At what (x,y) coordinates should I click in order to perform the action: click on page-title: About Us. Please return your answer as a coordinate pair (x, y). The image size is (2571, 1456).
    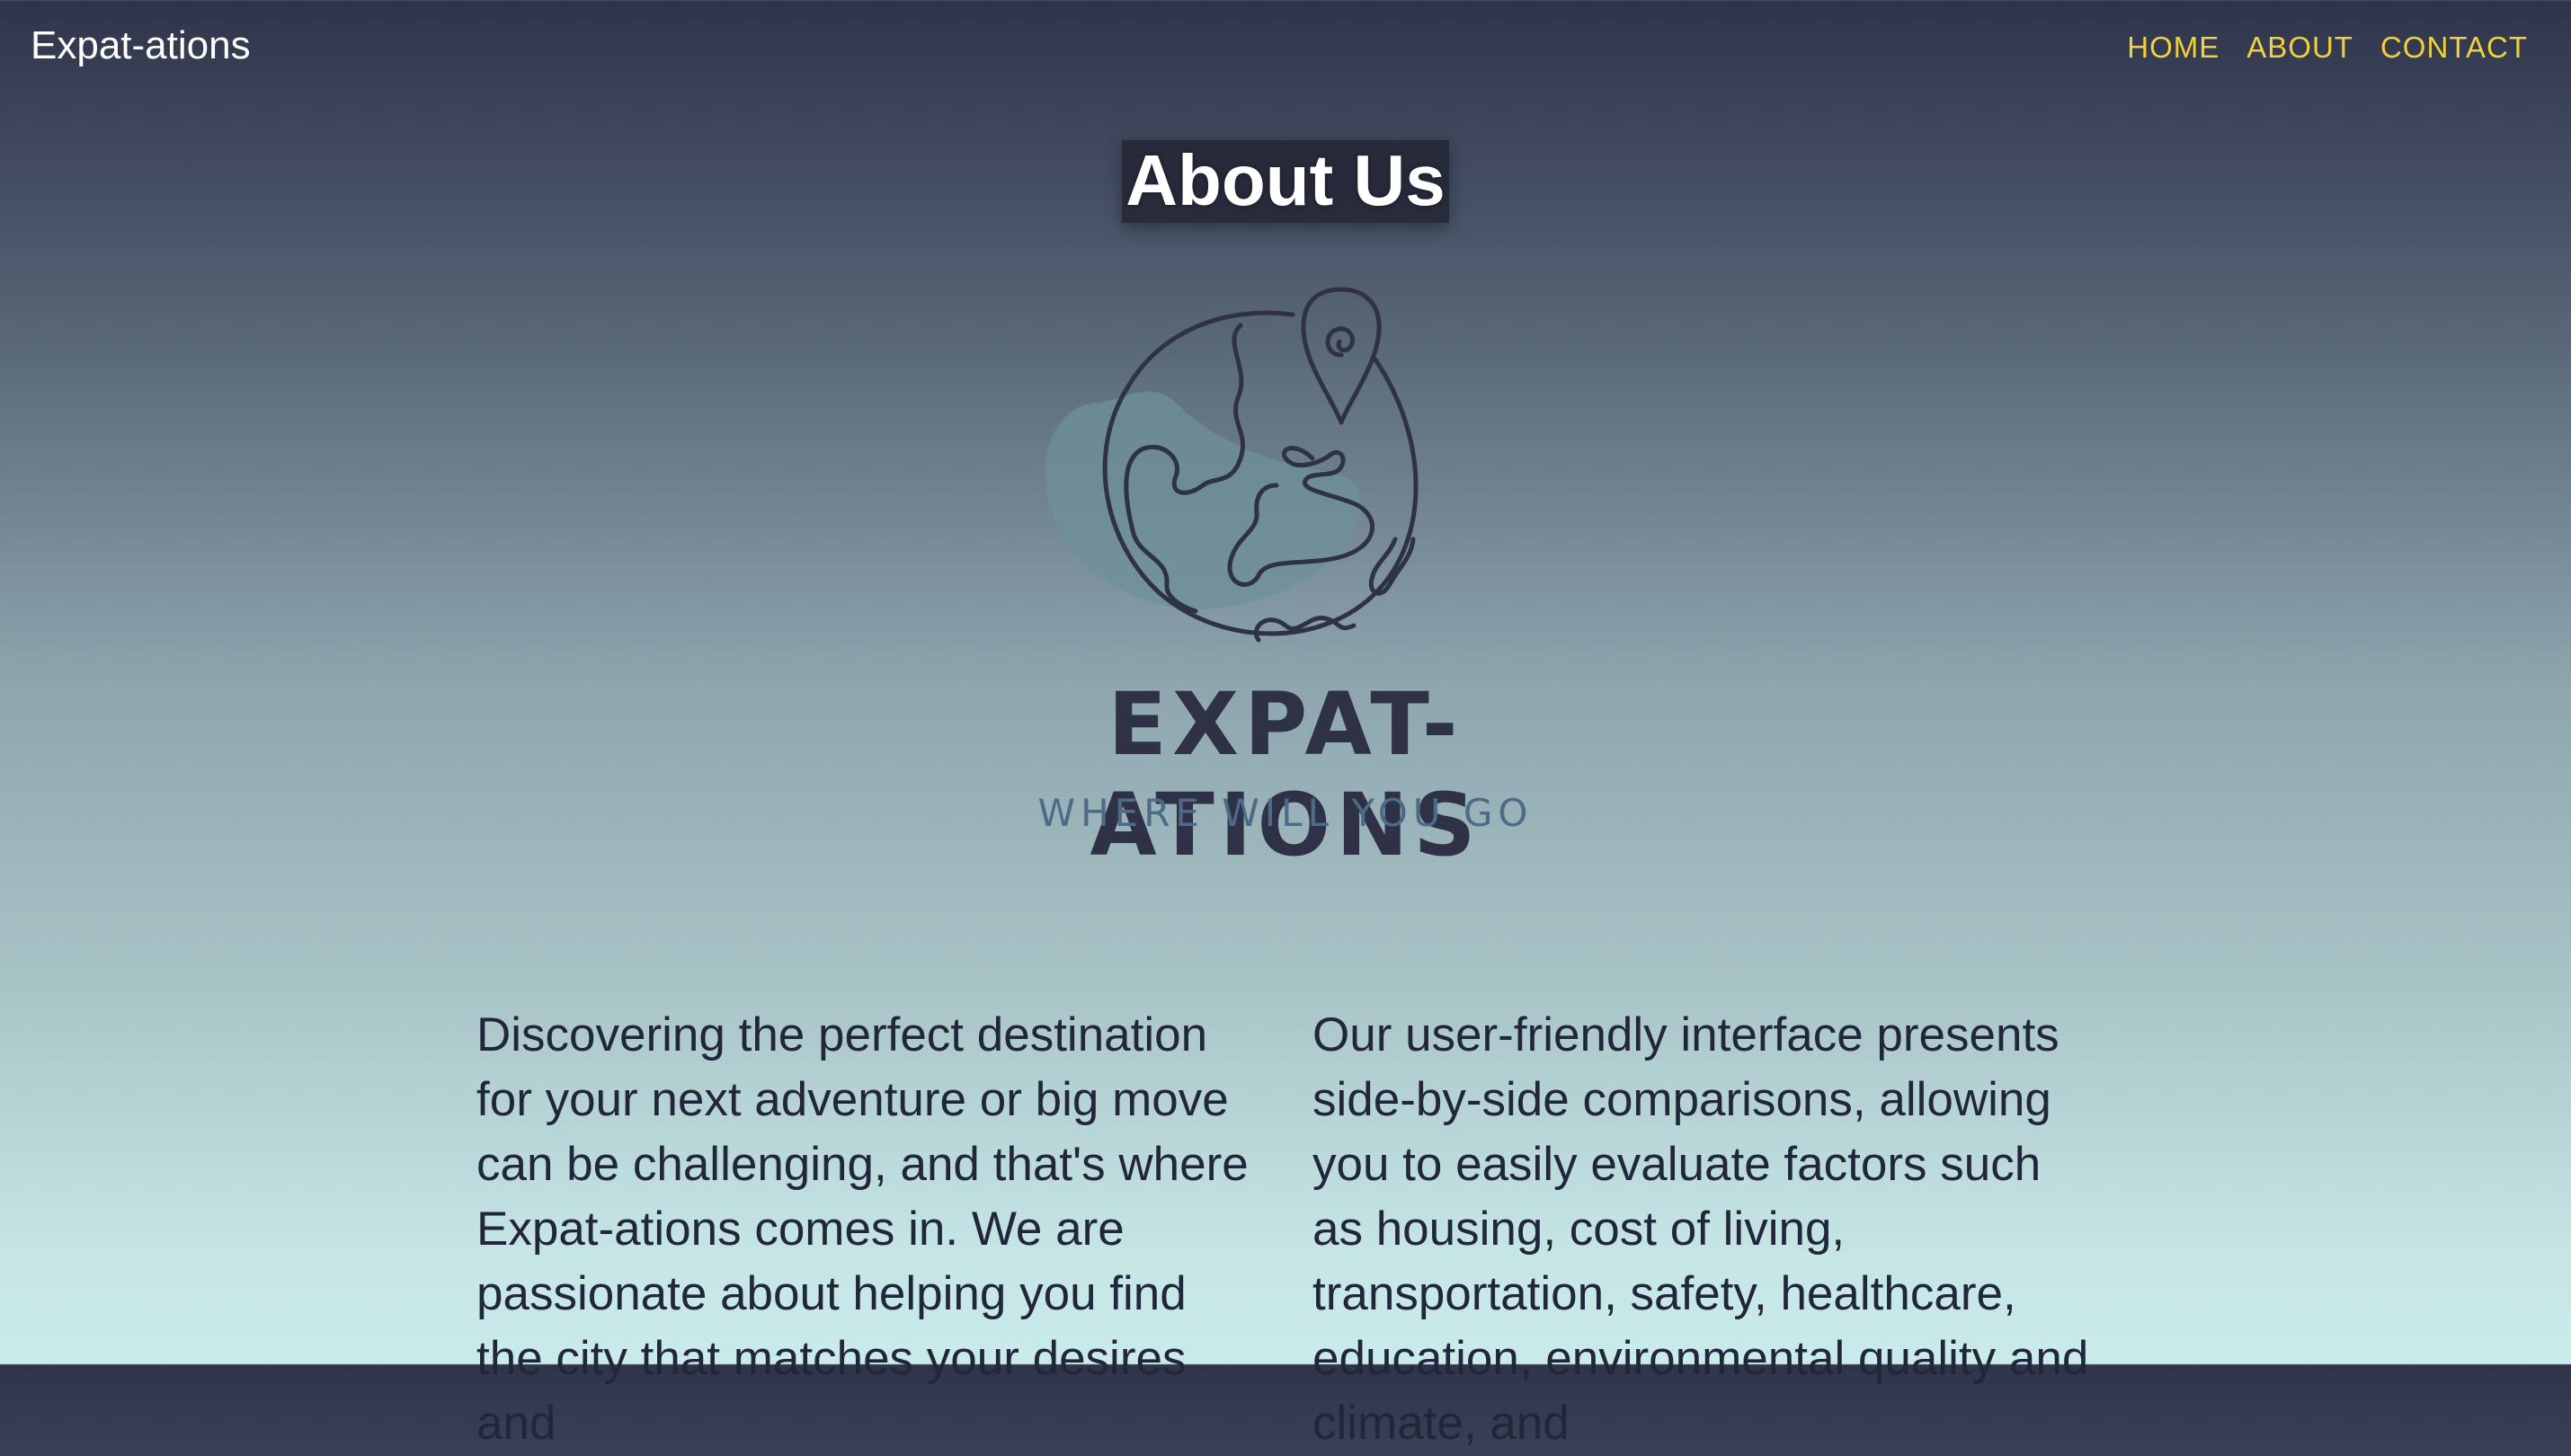
    Looking at the image, I should click on (1285, 181).